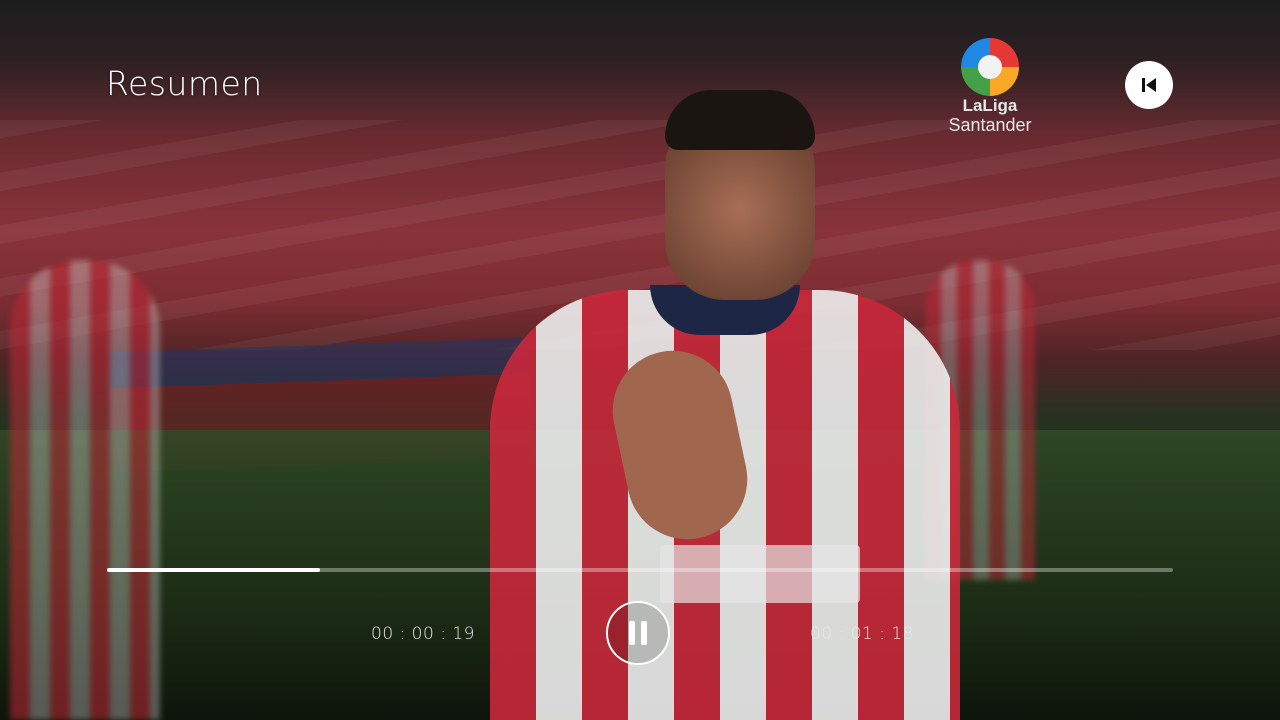 The width and height of the screenshot is (1280, 720). I want to click on progress-fill, so click(214, 570).